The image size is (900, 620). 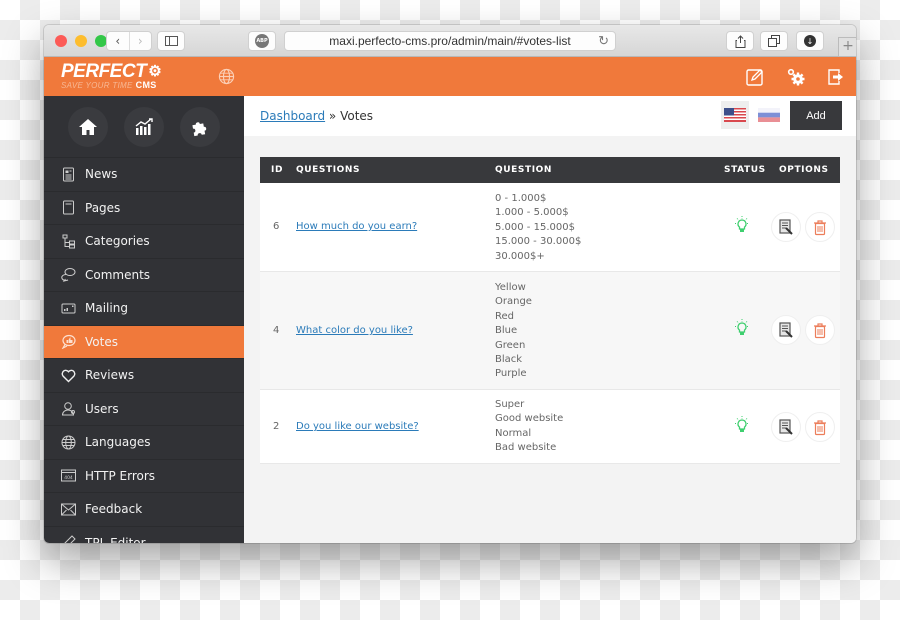 I want to click on column-header-question: QUESTION, so click(x=523, y=170).